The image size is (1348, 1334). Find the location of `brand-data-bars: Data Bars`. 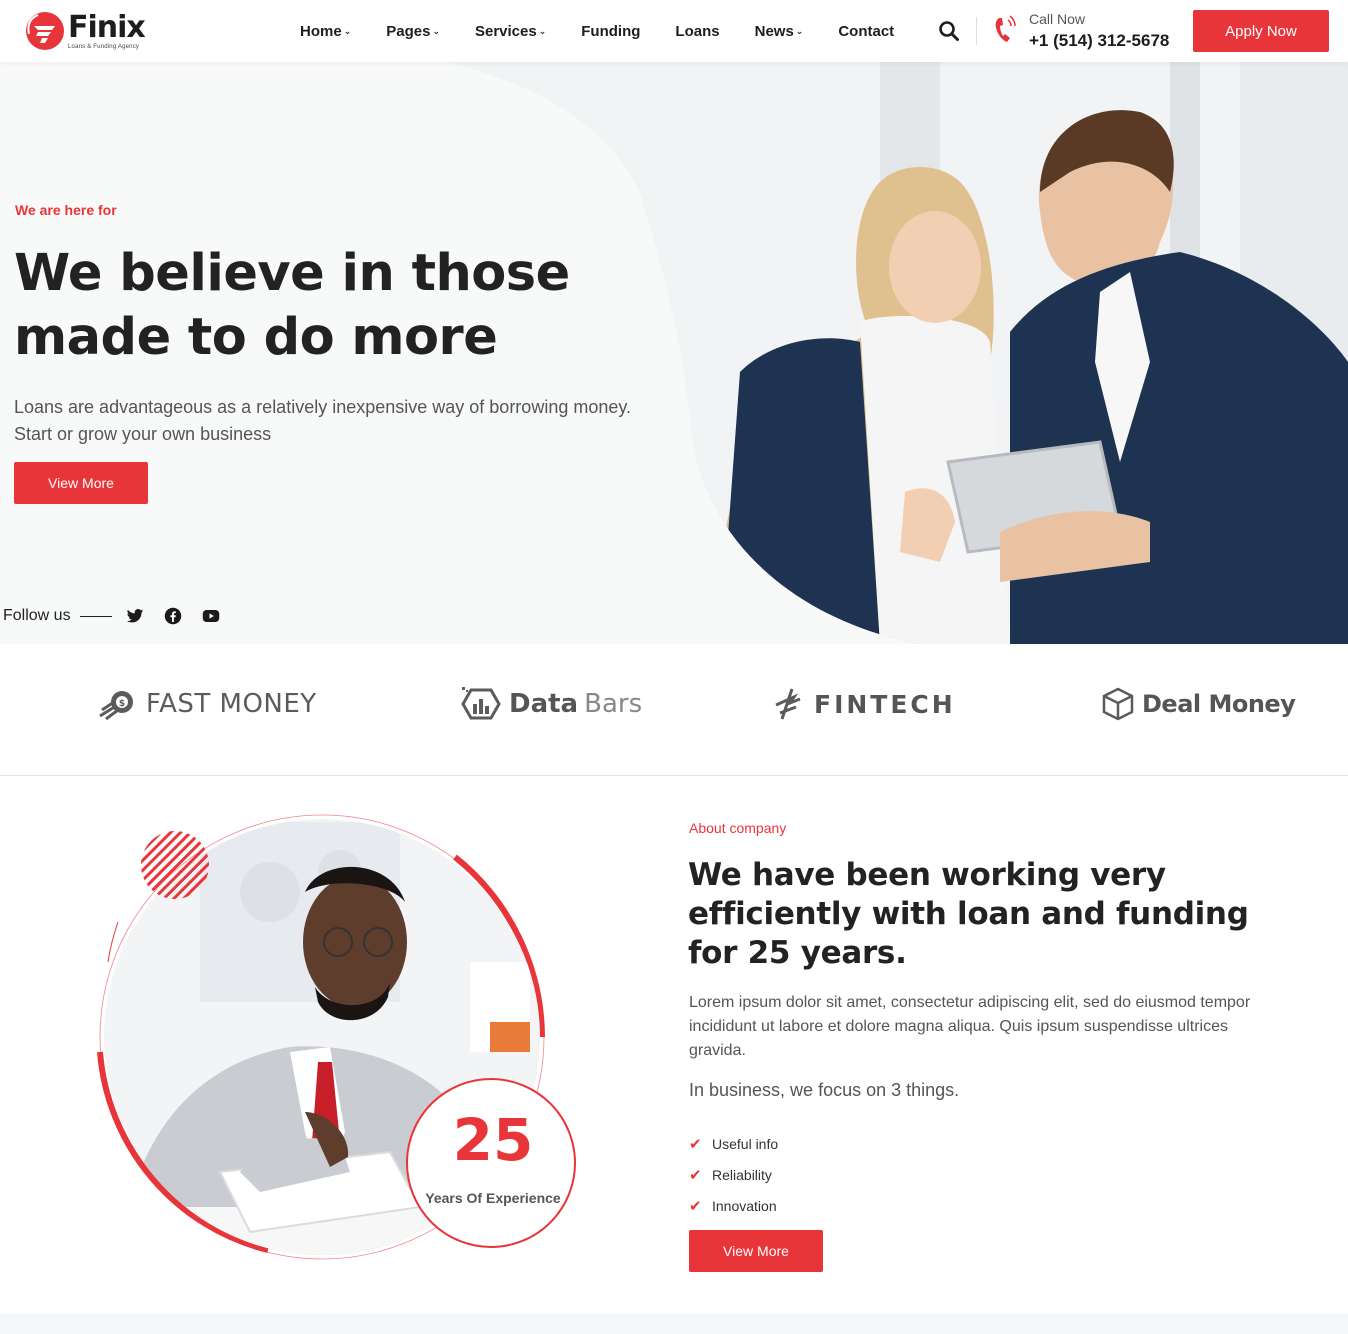

brand-data-bars: Data Bars is located at coordinates (551, 704).